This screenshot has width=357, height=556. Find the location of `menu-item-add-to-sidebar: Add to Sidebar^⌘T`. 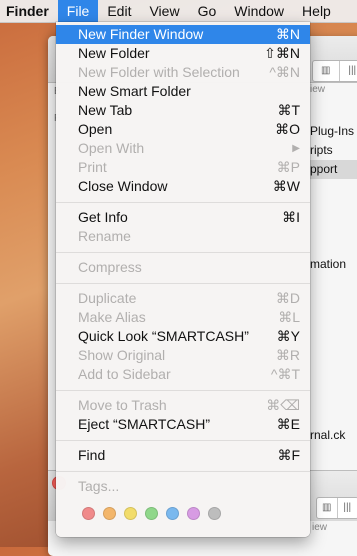

menu-item-add-to-sidebar: Add to Sidebar^⌘T is located at coordinates (183, 374).